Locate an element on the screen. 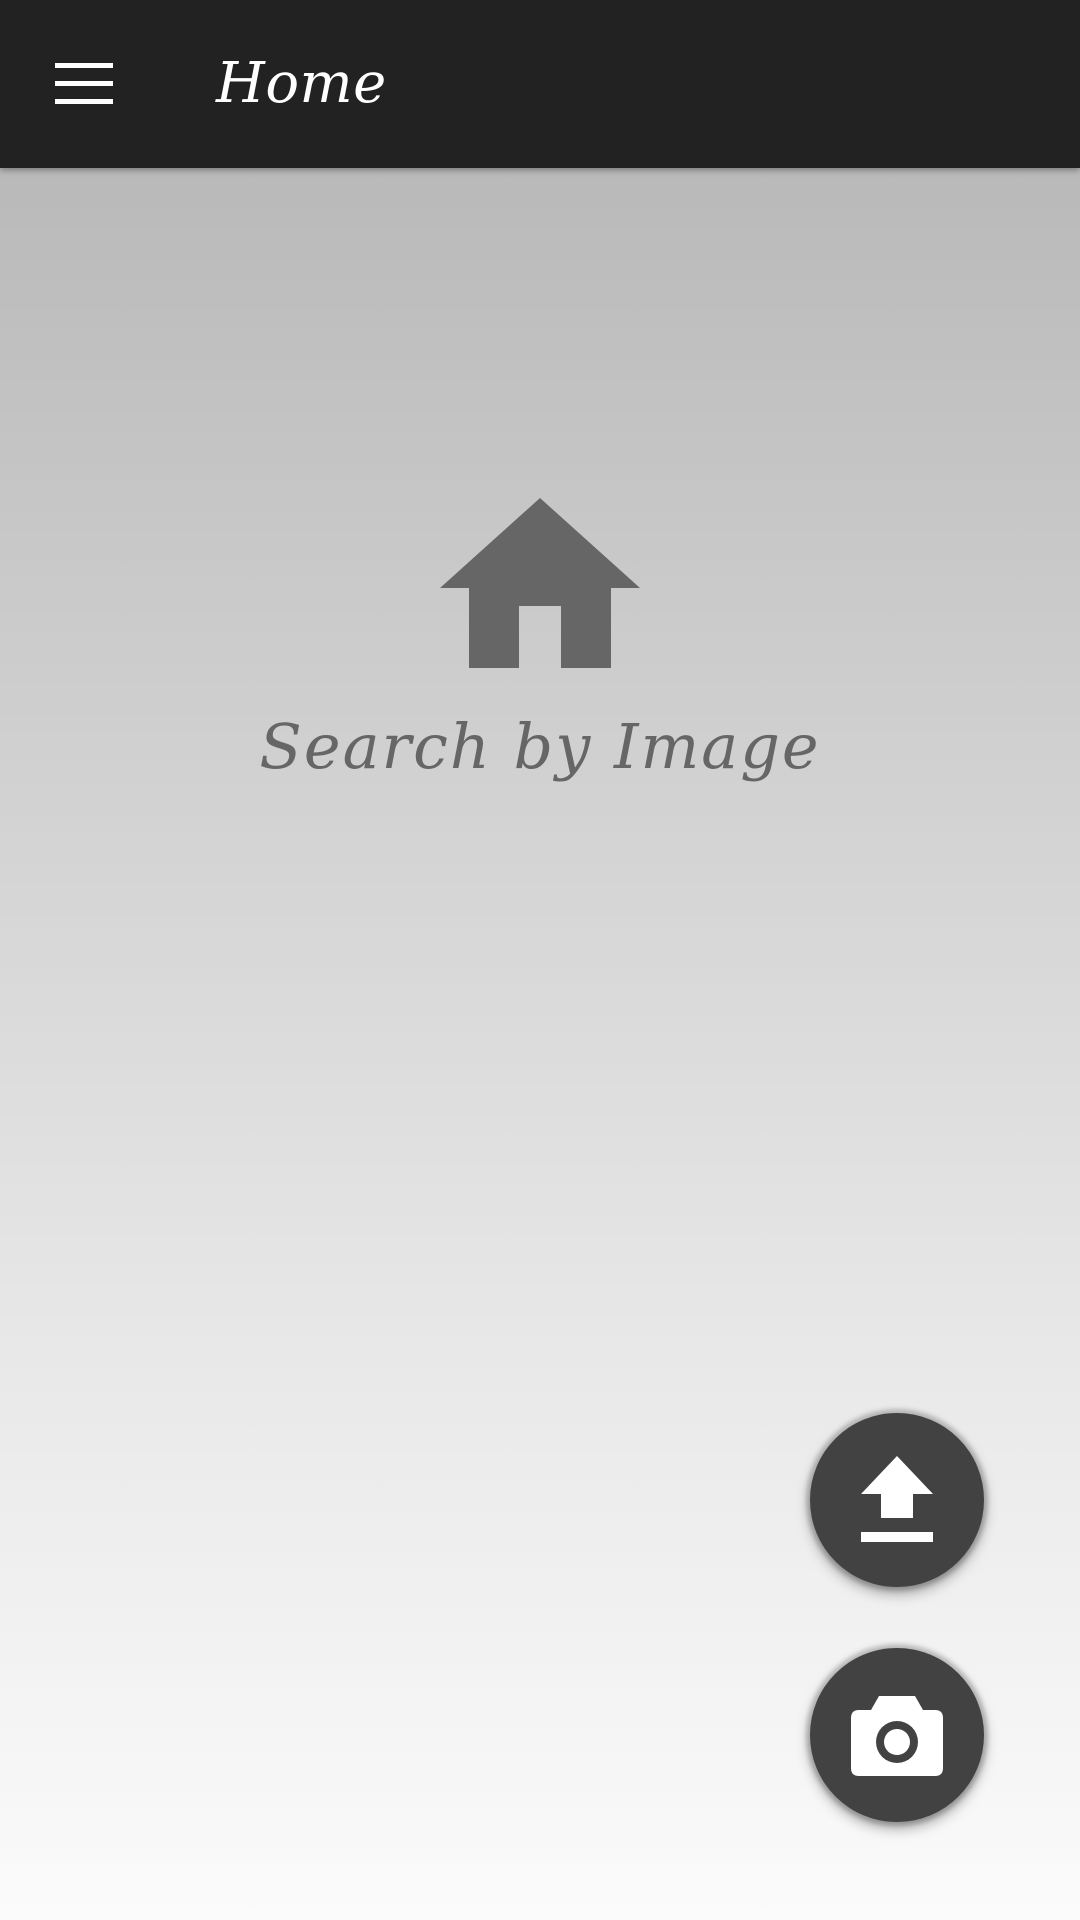 The image size is (1080, 1920). upload-button is located at coordinates (897, 1500).